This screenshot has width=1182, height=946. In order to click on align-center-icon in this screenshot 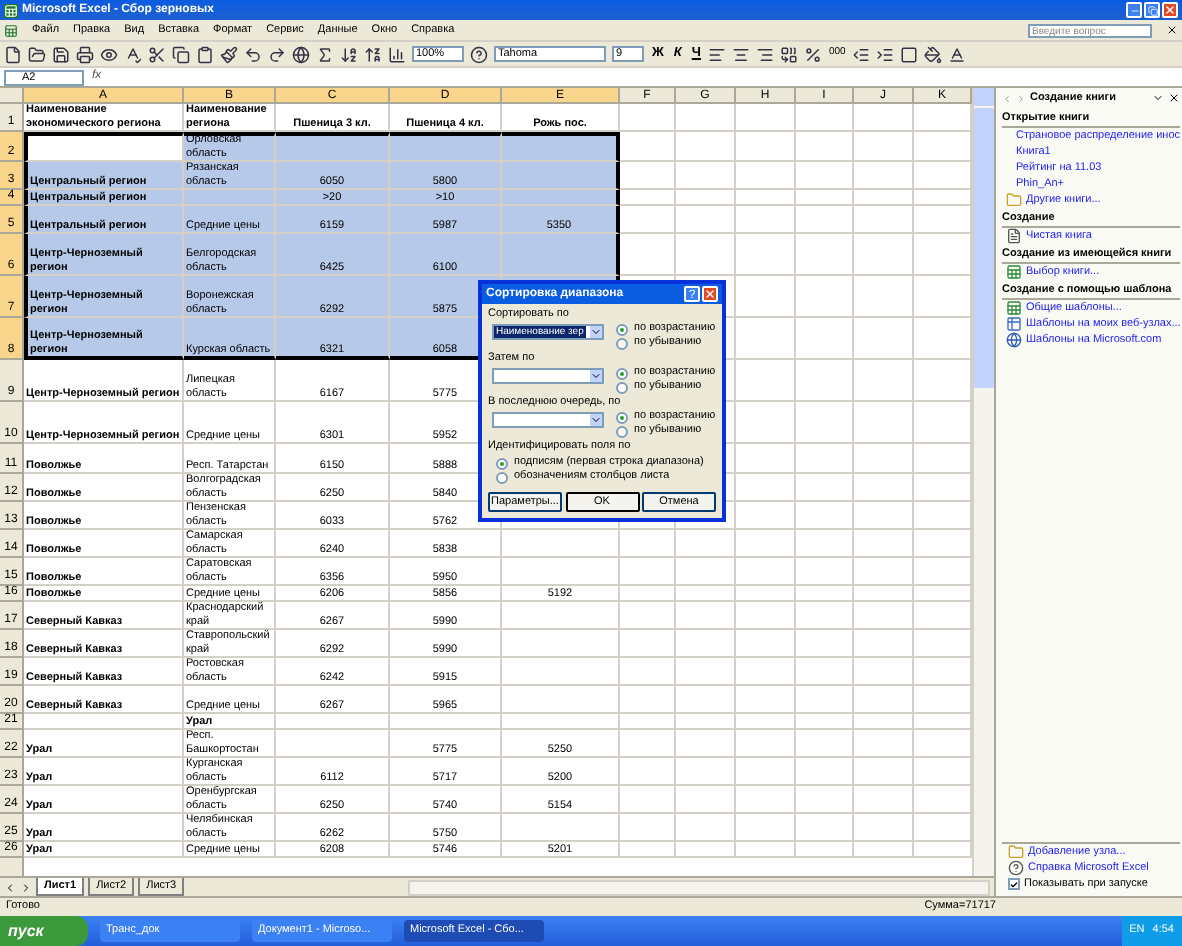, I will do `click(741, 54)`.